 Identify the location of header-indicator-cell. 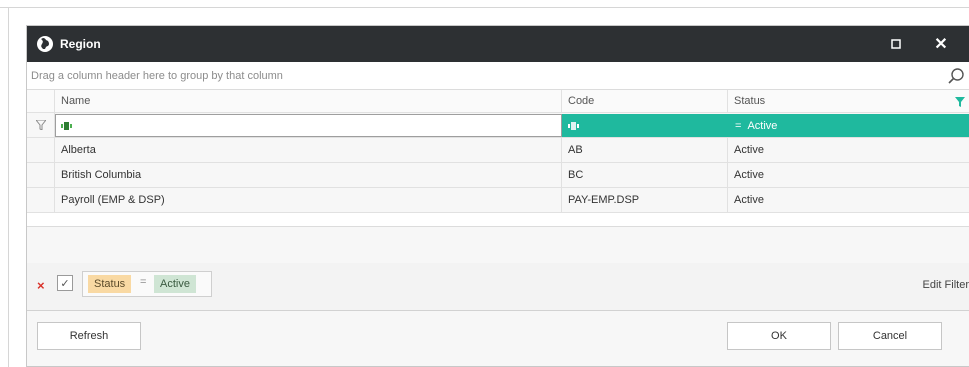
(41, 101).